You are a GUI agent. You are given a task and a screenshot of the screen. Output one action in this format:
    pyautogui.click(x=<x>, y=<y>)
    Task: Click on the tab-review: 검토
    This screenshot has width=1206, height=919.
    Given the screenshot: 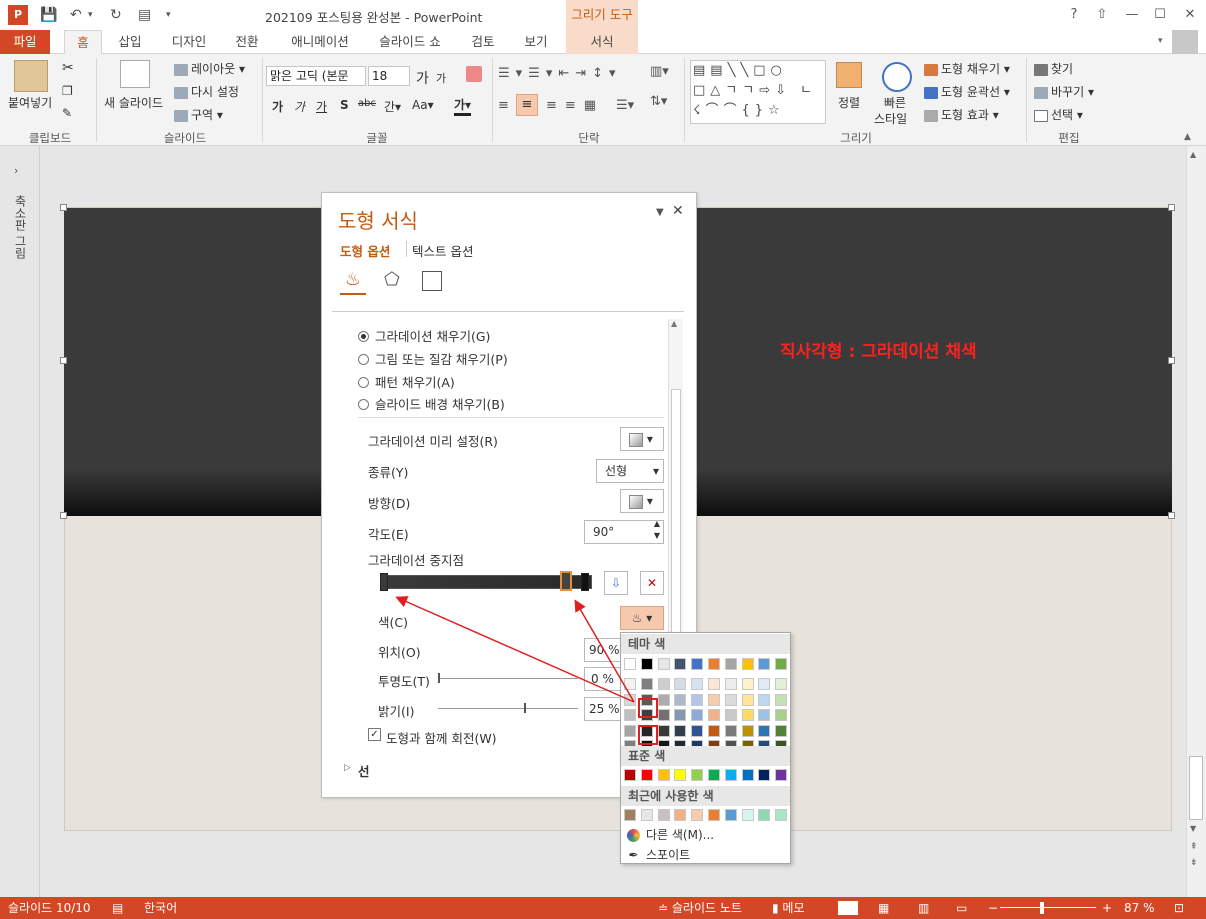 What is the action you would take?
    pyautogui.click(x=483, y=42)
    